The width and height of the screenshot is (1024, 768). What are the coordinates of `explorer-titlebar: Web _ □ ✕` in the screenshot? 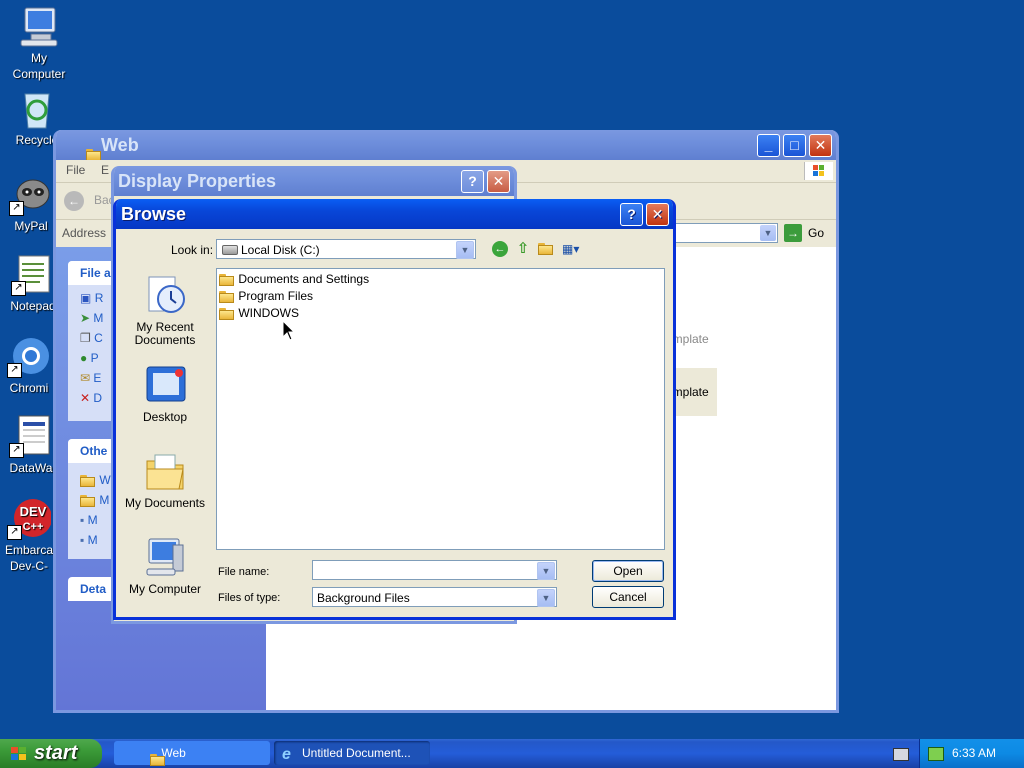 It's located at (446, 146).